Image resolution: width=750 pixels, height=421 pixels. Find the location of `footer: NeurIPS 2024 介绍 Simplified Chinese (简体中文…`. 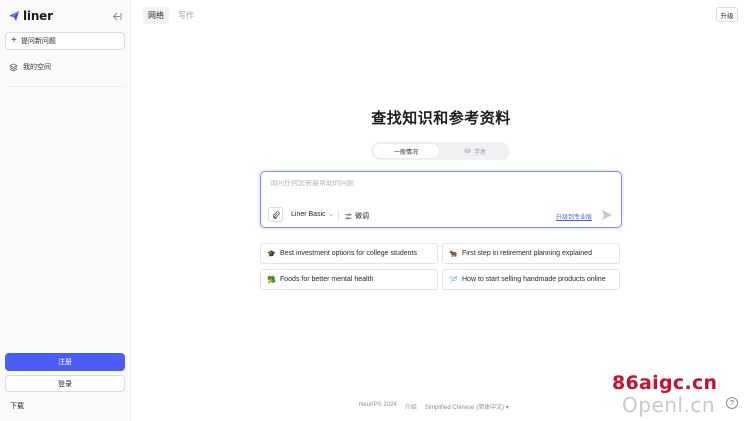

footer: NeurIPS 2024 介绍 Simplified Chinese (简体中文… is located at coordinates (434, 406).